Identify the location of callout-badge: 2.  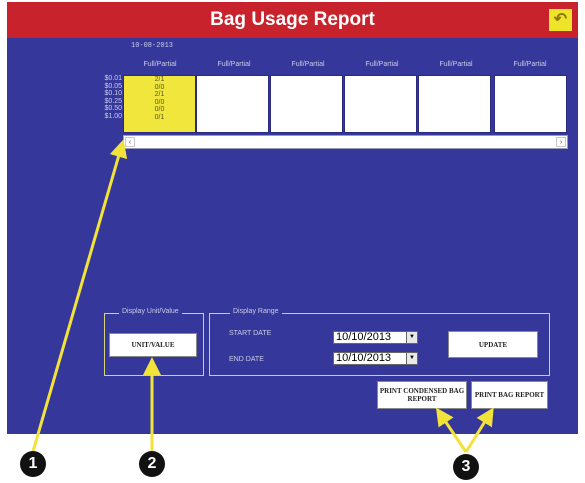
(152, 464).